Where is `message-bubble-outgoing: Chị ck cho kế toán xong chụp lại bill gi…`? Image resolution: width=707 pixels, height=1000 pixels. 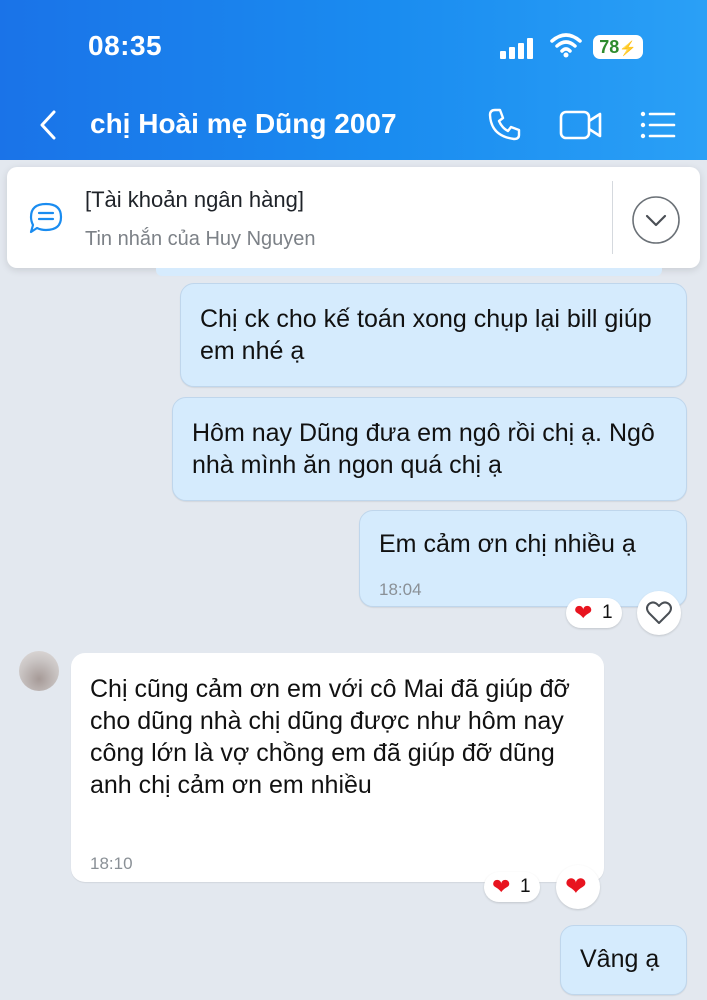
message-bubble-outgoing: Chị ck cho kế toán xong chụp lại bill gi… is located at coordinates (433, 335).